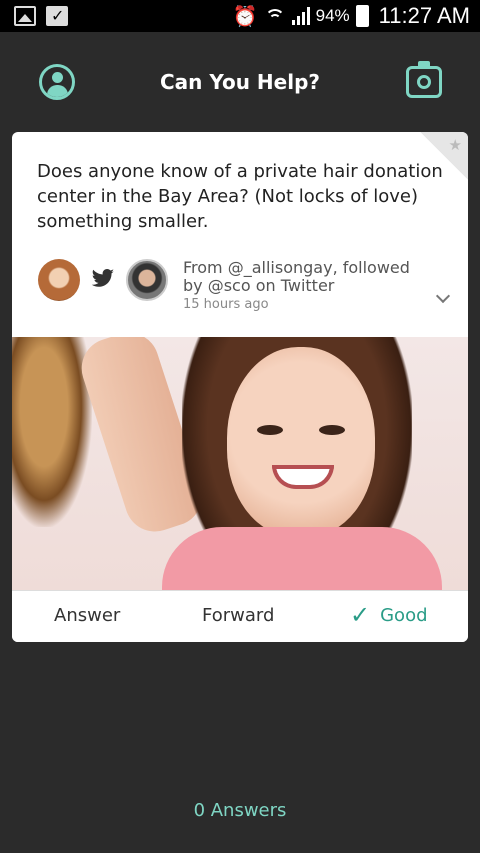 The height and width of the screenshot is (853, 480). Describe the element at coordinates (240, 810) in the screenshot. I see `answers-count: 0 Answers` at that location.